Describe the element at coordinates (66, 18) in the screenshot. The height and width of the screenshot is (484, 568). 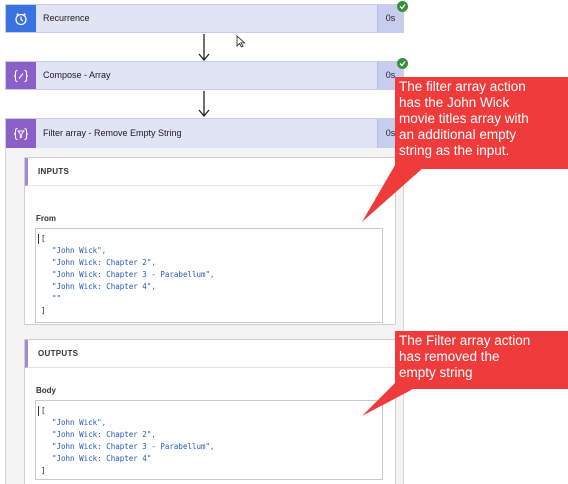
I see `action-title: Recurrence` at that location.